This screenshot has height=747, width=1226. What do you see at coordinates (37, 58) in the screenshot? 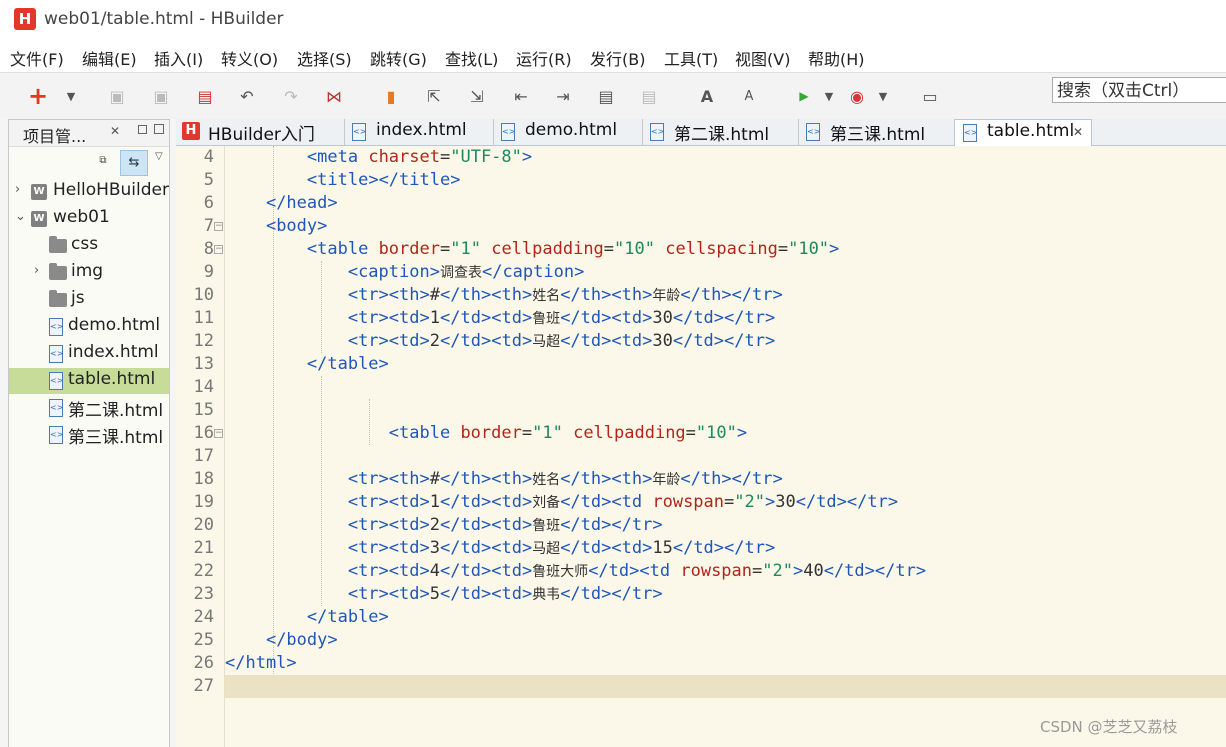
I see `menu-file: 文件(F)` at bounding box center [37, 58].